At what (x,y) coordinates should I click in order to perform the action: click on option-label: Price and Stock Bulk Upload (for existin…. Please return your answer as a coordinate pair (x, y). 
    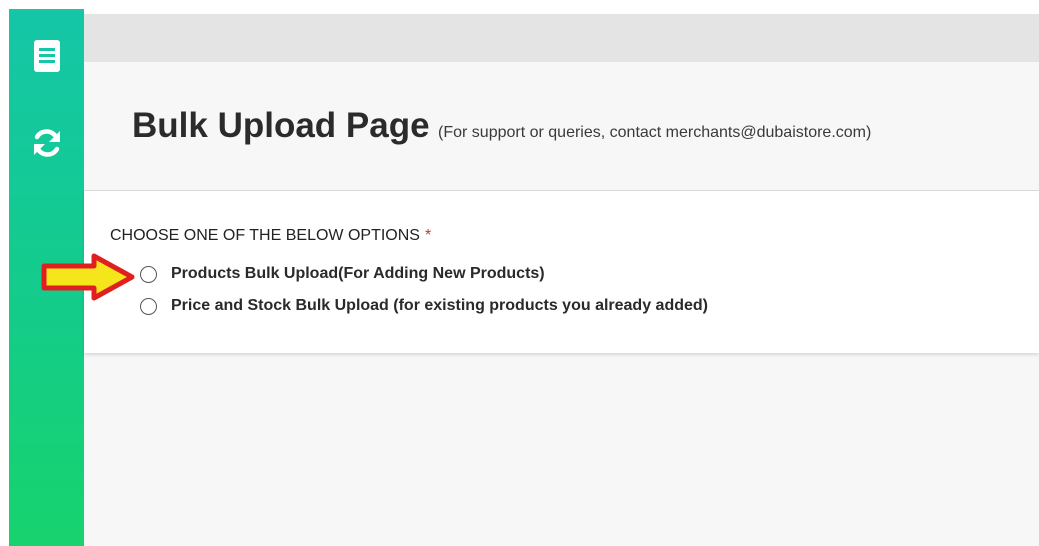
    Looking at the image, I should click on (439, 305).